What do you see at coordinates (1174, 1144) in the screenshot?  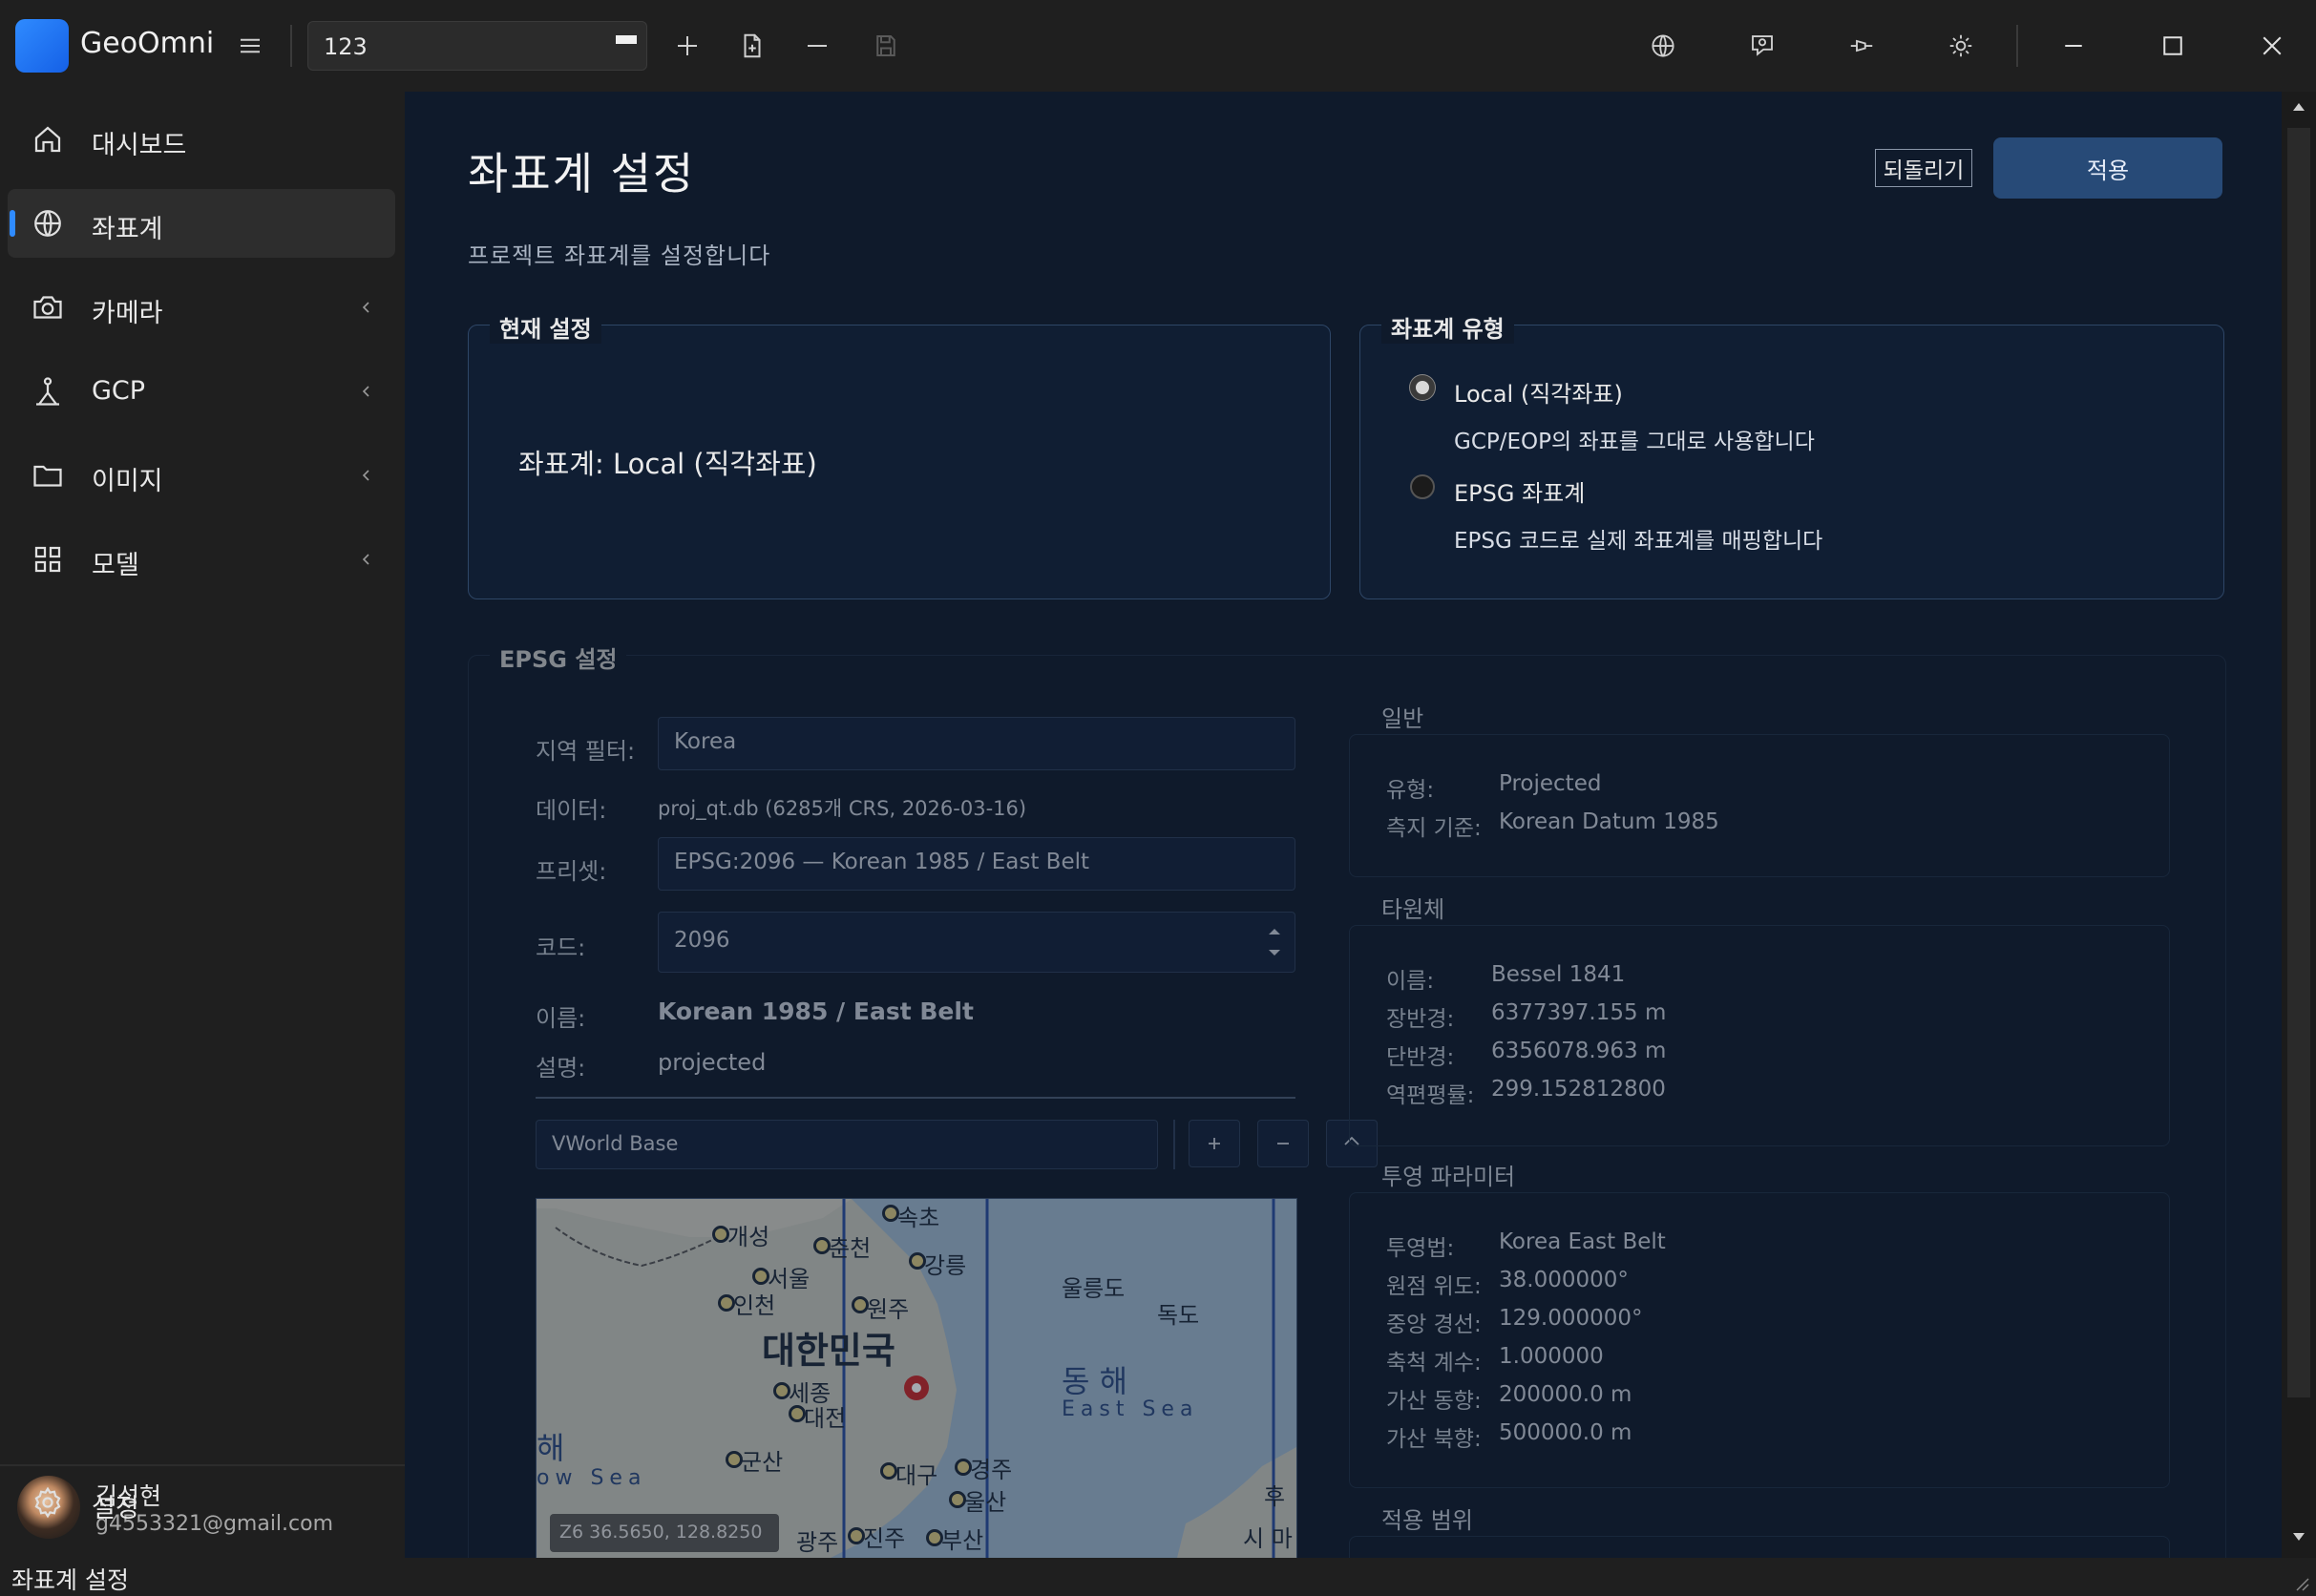 I see `map-toolbar-divider` at bounding box center [1174, 1144].